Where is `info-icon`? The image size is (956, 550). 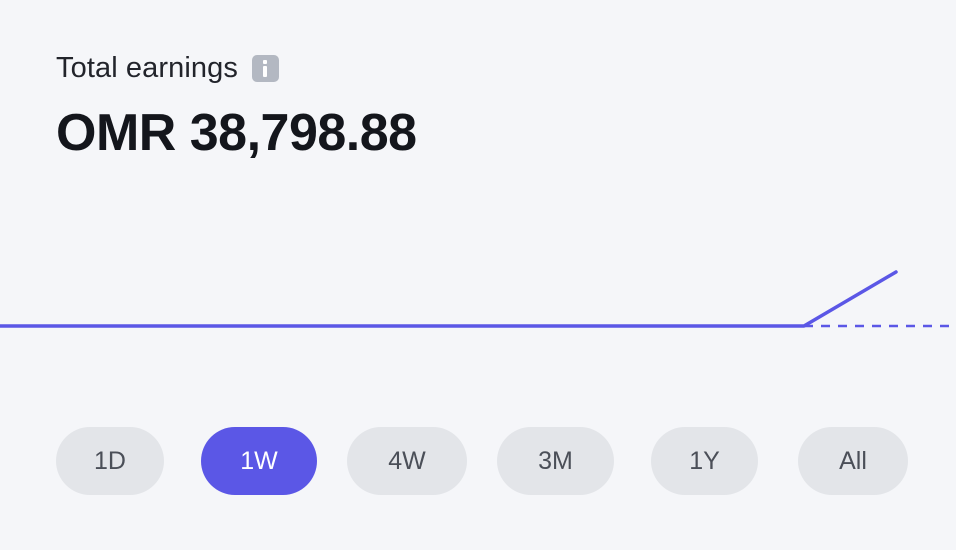 info-icon is located at coordinates (265, 68).